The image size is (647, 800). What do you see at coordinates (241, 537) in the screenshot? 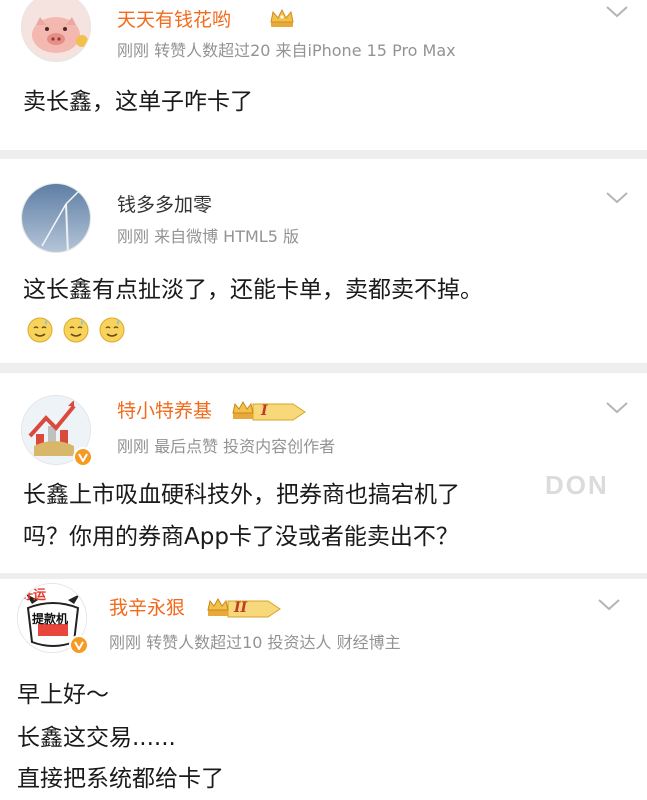
I see `post-text: 吗？你用的券商App卡了没或者能卖出不？` at bounding box center [241, 537].